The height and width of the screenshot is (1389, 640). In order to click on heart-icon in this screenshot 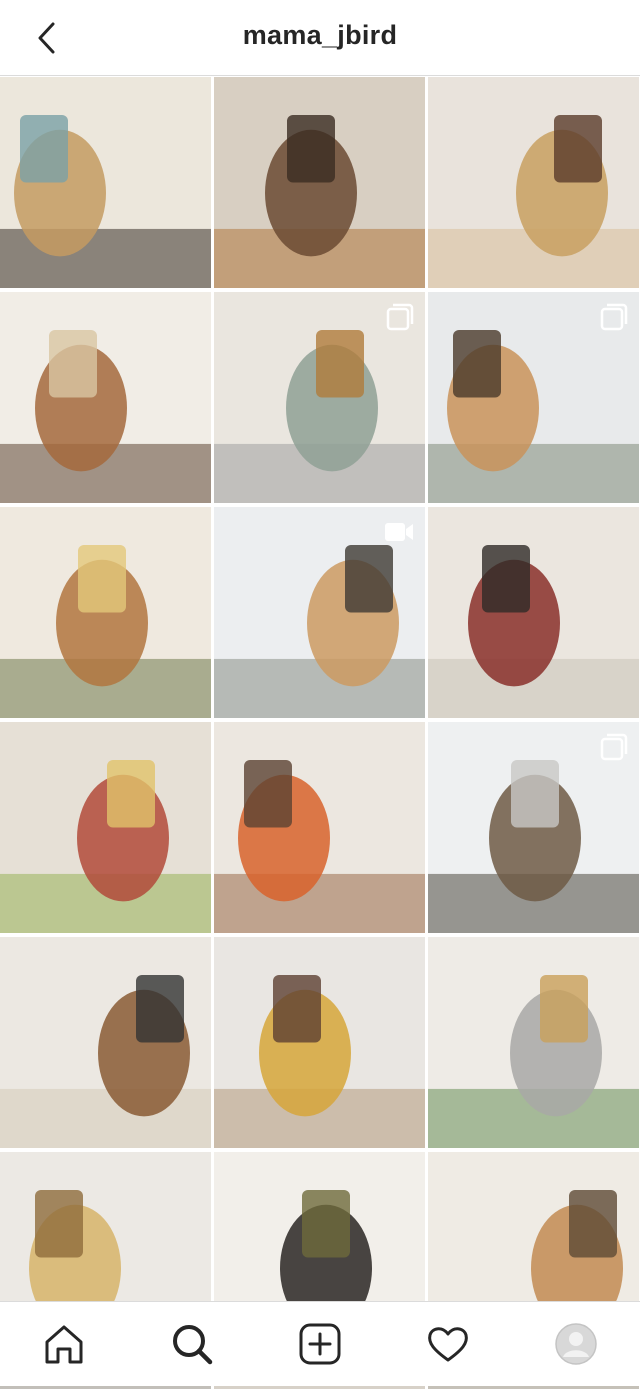, I will do `click(448, 1344)`.